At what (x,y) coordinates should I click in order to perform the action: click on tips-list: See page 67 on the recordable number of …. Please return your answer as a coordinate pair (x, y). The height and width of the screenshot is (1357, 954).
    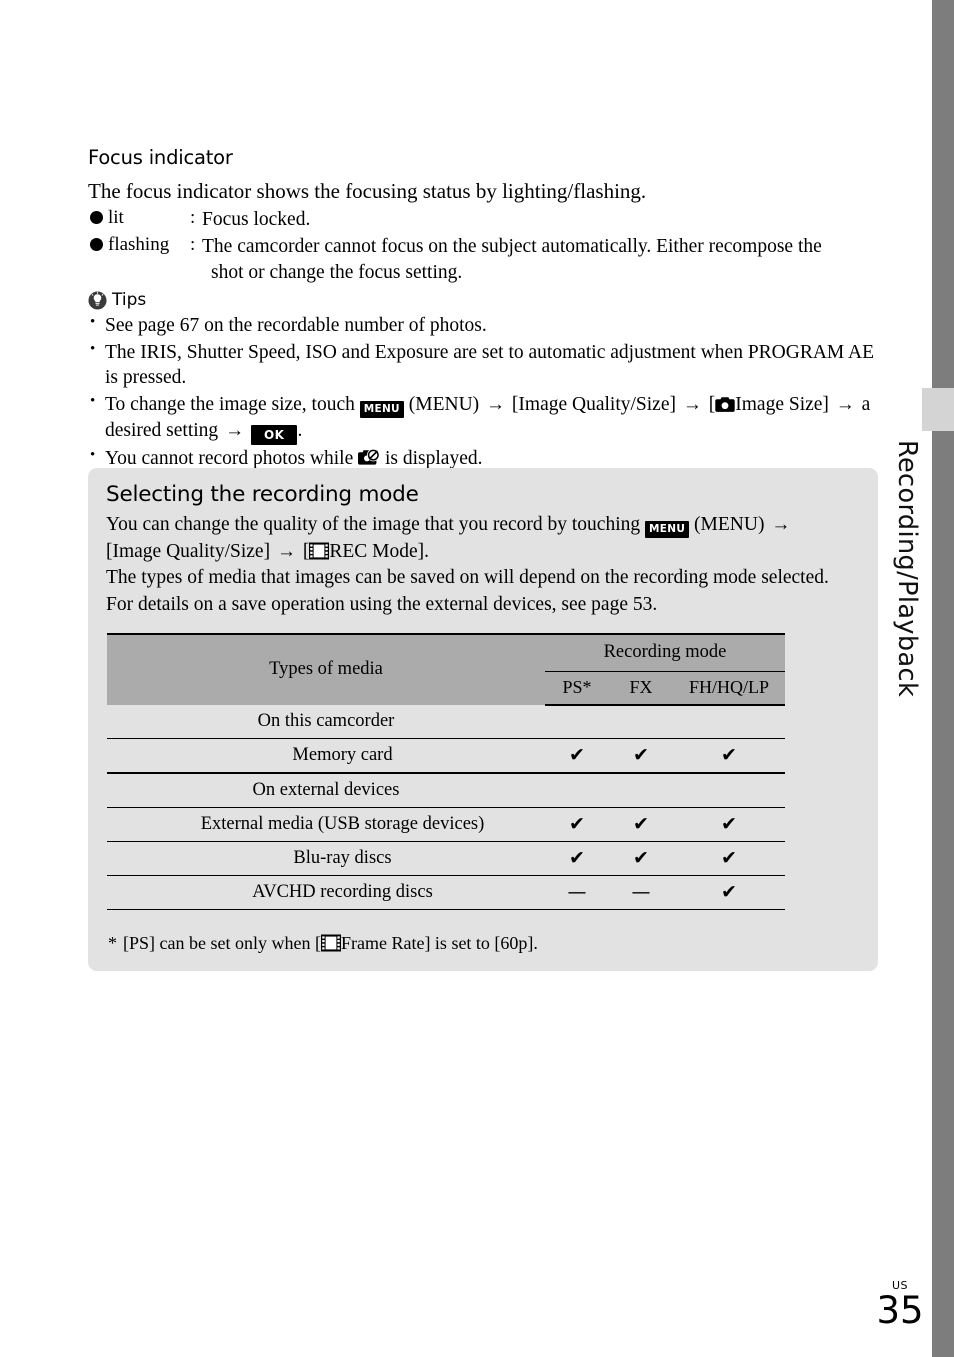
    Looking at the image, I should click on (483, 392).